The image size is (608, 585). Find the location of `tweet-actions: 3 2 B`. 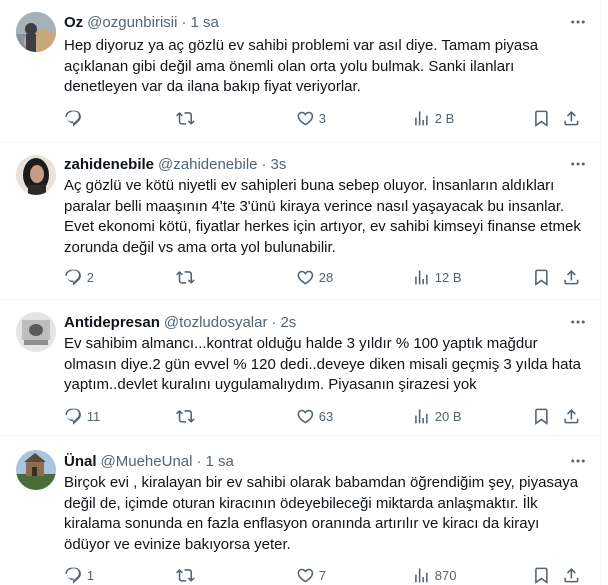

tweet-actions: 3 2 B is located at coordinates (322, 118).